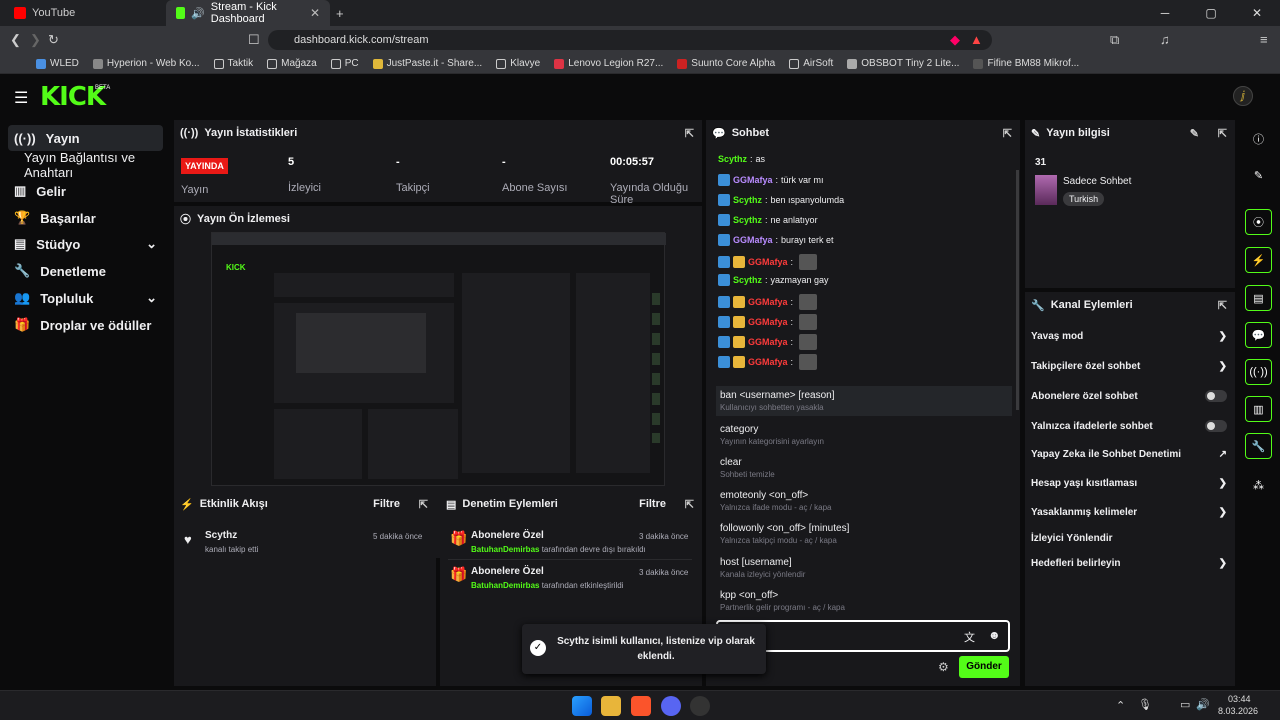 Image resolution: width=1280 pixels, height=720 pixels. Describe the element at coordinates (254, 40) in the screenshot. I see `bookmark-icon: ☐` at that location.